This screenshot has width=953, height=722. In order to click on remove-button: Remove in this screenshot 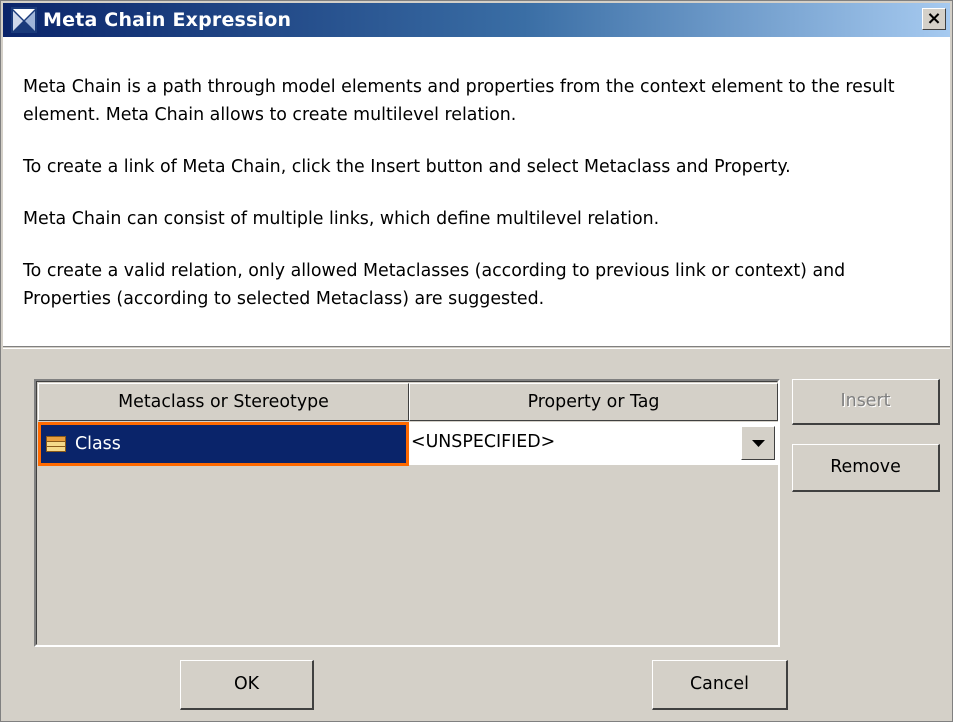, I will do `click(866, 468)`.